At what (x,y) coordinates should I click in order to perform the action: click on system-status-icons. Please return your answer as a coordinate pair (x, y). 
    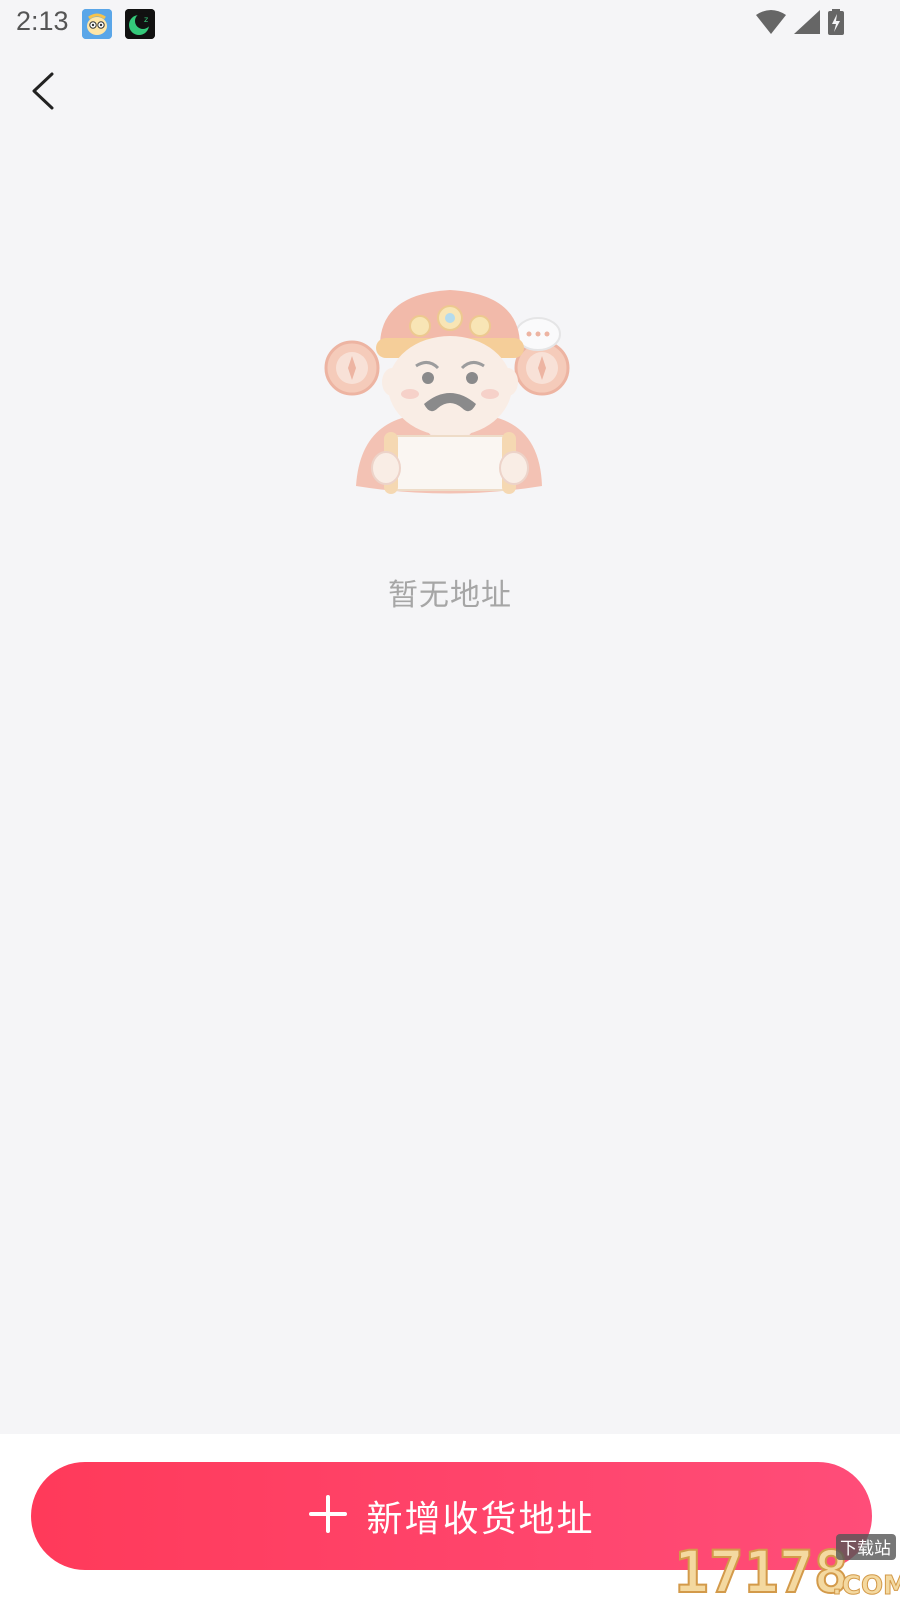
    Looking at the image, I should click on (800, 24).